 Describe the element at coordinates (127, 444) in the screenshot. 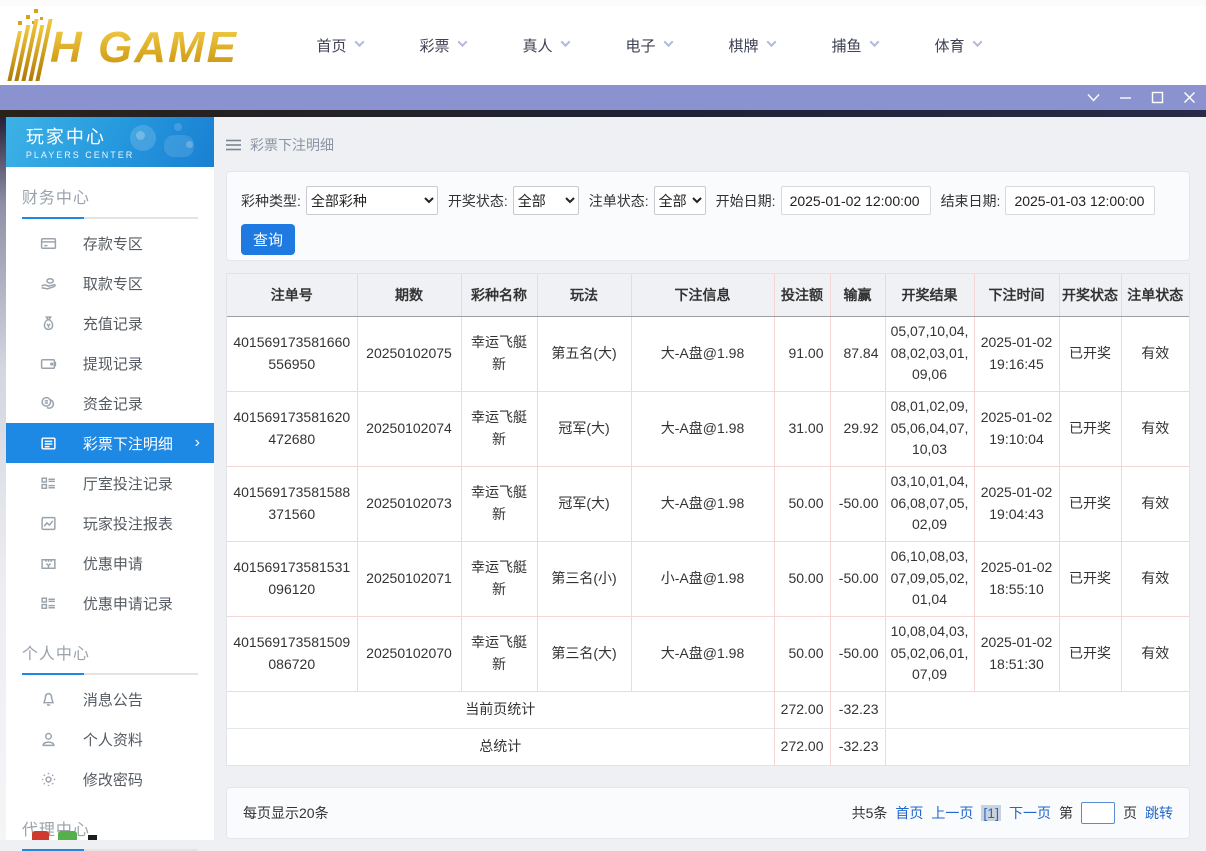

I see `sidebar-item-label: 彩票下注明细` at that location.